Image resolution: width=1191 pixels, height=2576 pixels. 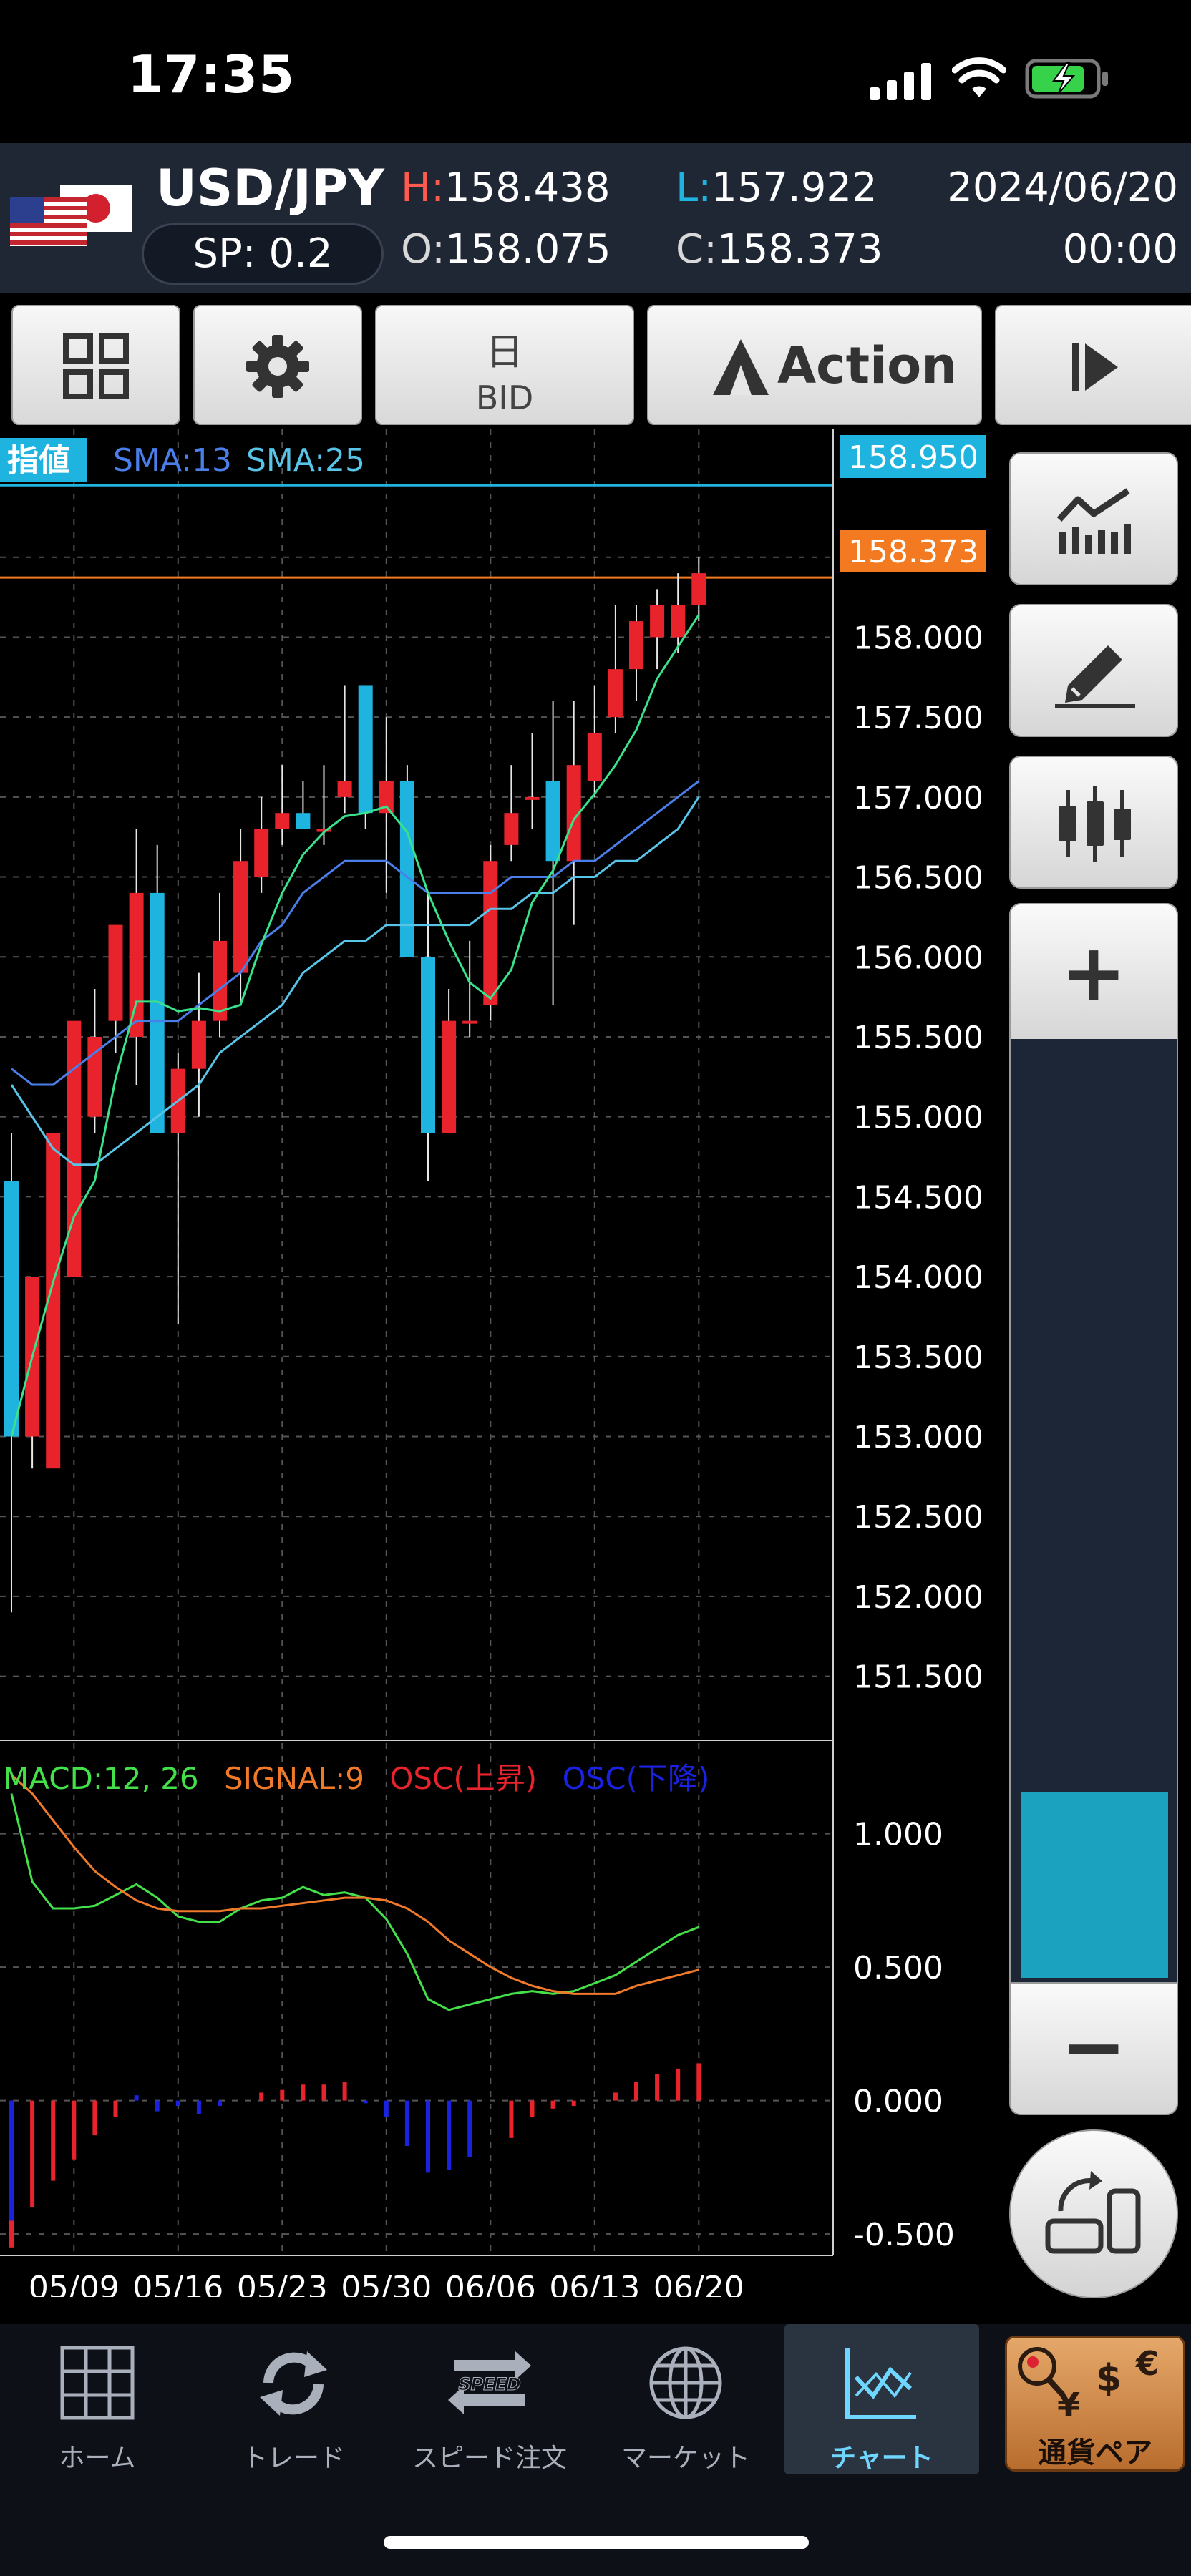 What do you see at coordinates (1093, 2048) in the screenshot?
I see `zoom-out-button: −` at bounding box center [1093, 2048].